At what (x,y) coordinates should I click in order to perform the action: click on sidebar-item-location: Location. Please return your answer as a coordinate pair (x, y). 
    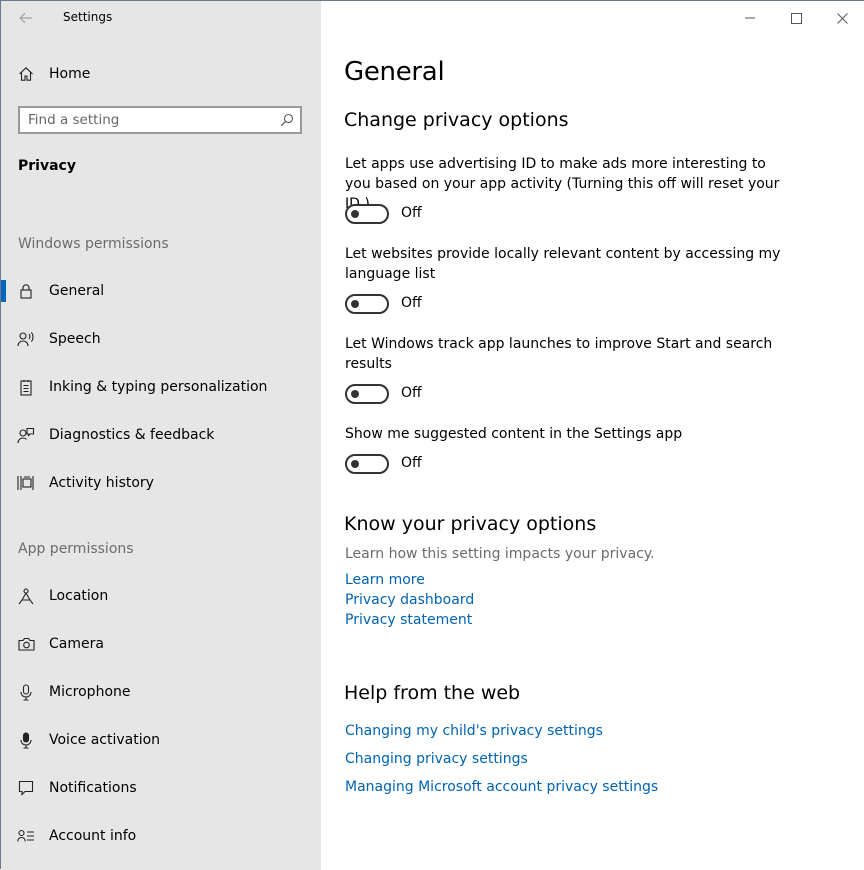
    Looking at the image, I should click on (161, 596).